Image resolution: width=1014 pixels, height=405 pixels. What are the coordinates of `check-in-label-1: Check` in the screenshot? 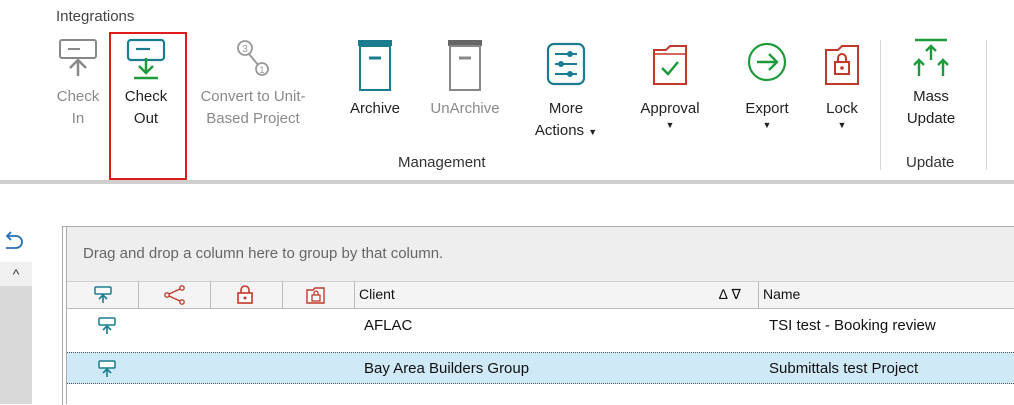 It's located at (78, 96).